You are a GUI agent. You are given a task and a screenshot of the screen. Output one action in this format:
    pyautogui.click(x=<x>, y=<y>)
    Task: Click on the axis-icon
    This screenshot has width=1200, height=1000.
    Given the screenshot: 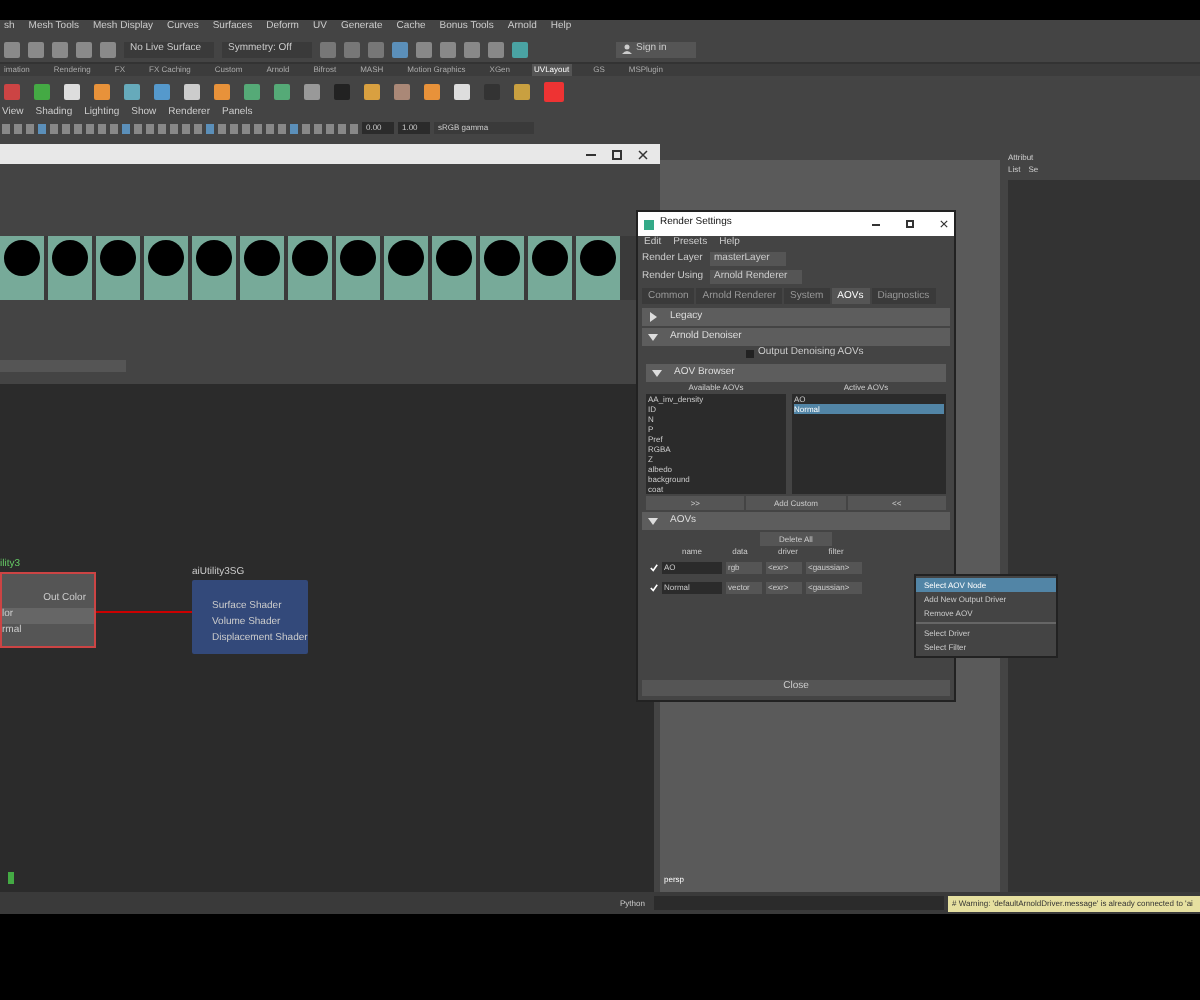 What is the action you would take?
    pyautogui.click(x=11, y=878)
    